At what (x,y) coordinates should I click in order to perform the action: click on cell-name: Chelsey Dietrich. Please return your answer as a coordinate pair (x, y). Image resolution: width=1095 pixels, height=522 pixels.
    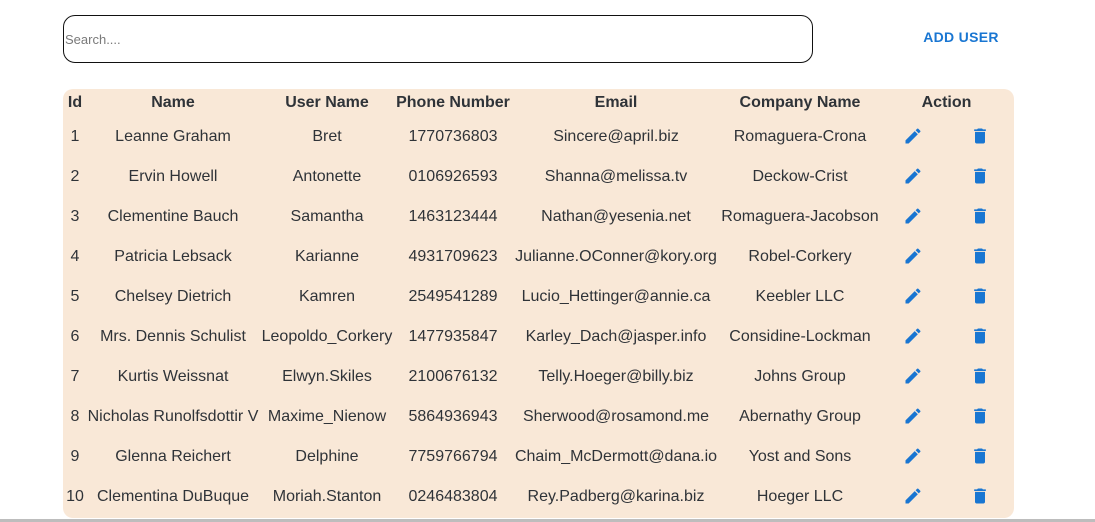
    Looking at the image, I should click on (173, 296).